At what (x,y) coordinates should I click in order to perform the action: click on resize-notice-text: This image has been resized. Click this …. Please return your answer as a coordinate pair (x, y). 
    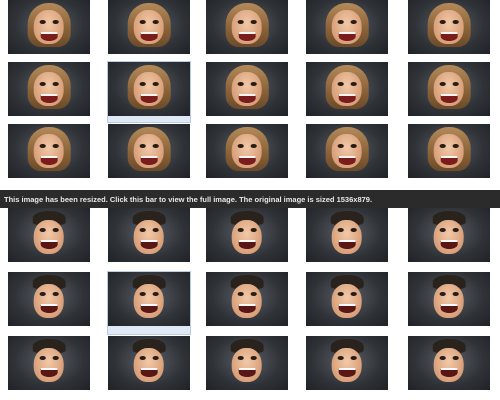
    Looking at the image, I should click on (188, 199).